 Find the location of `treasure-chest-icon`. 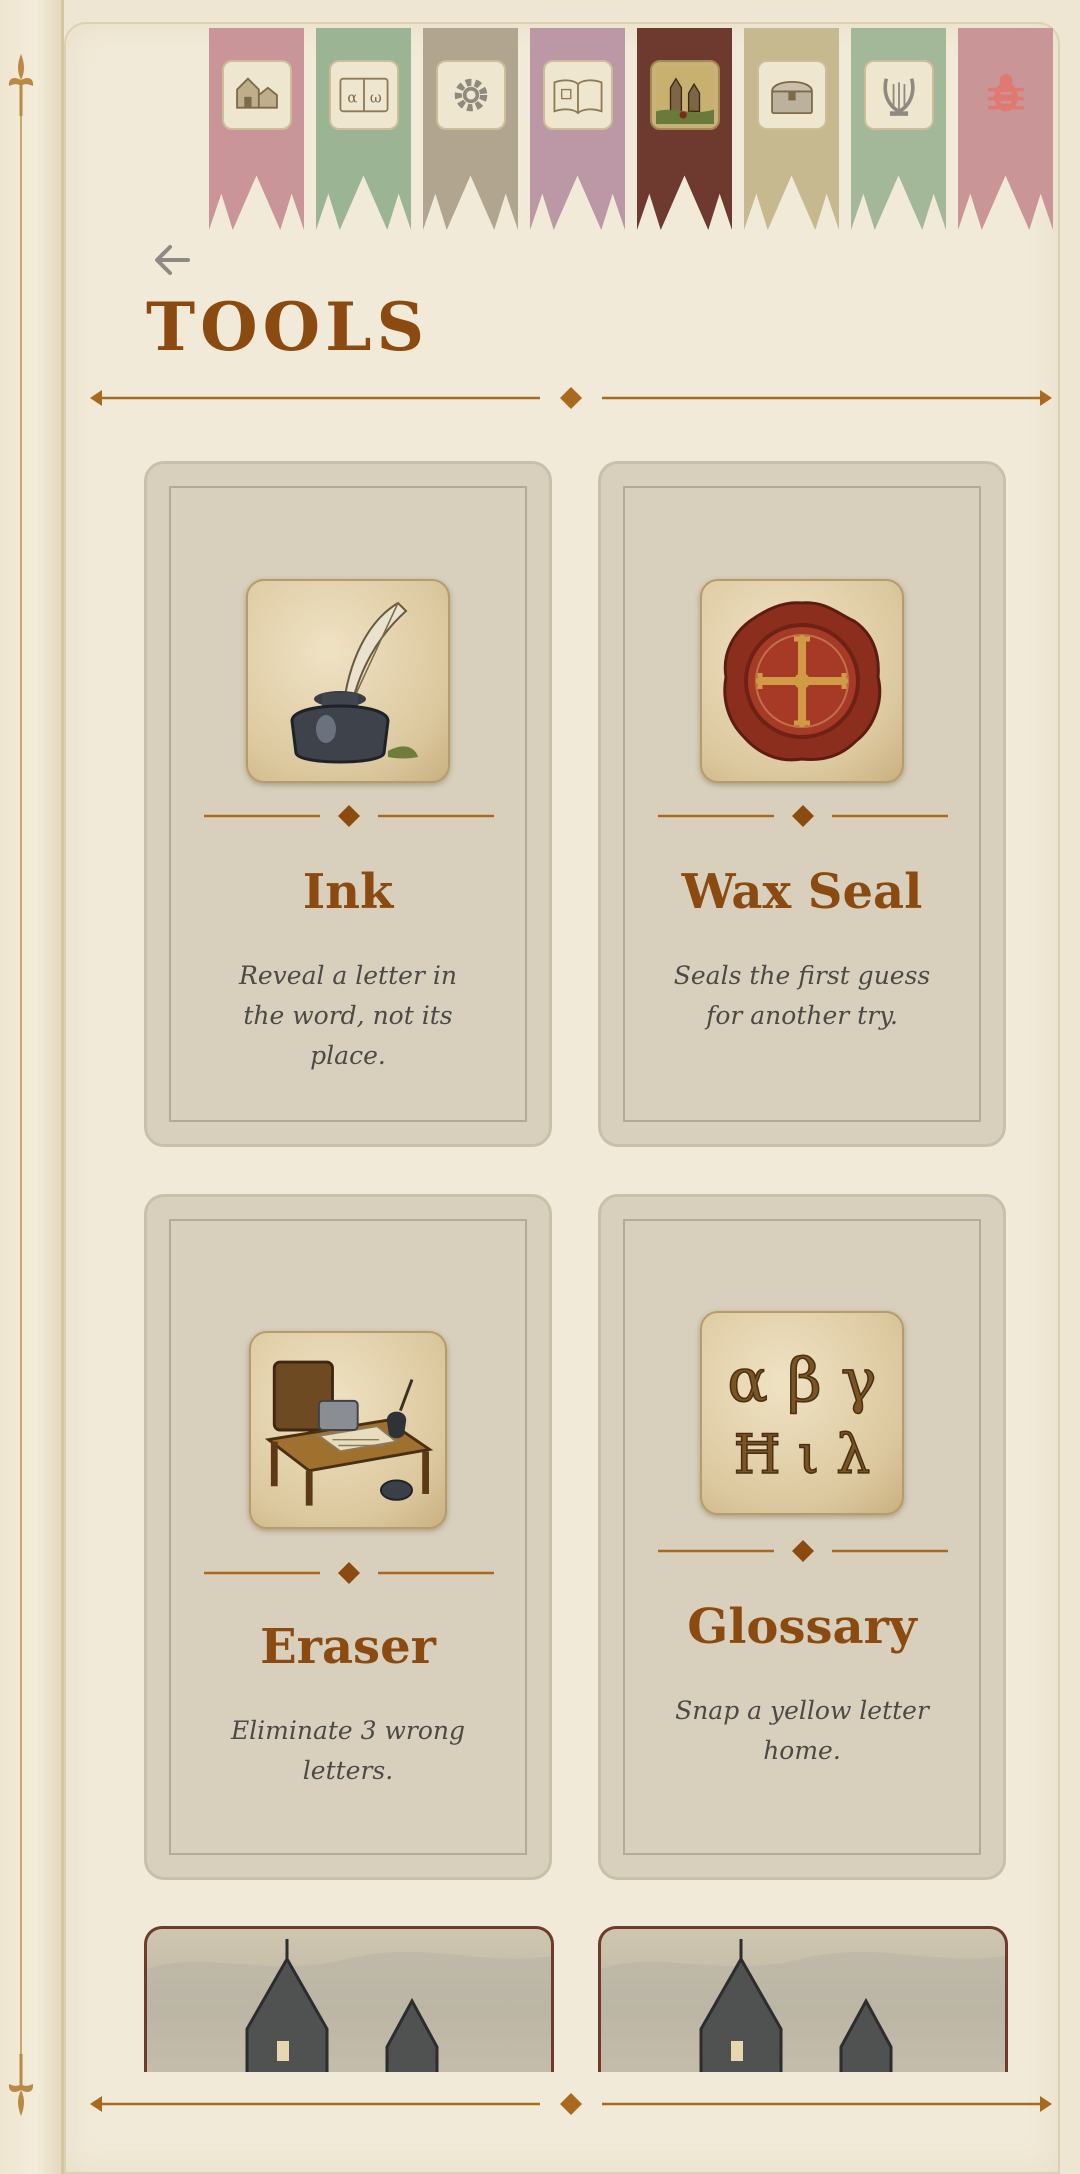

treasure-chest-icon is located at coordinates (792, 95).